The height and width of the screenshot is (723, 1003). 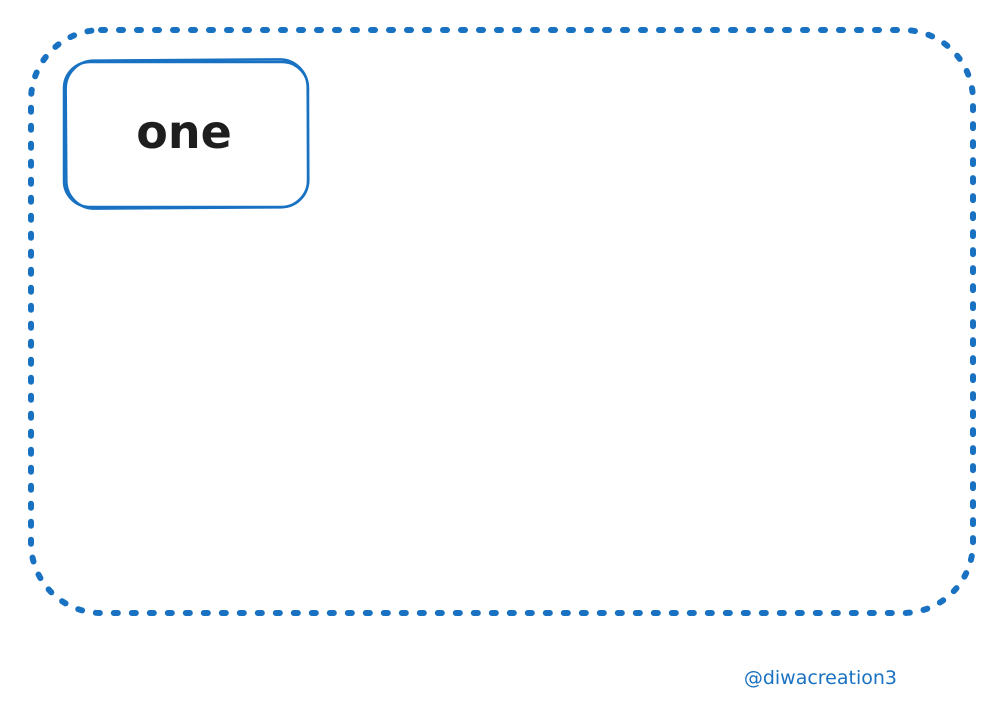 I want to click on box-one-label: one, so click(x=184, y=132).